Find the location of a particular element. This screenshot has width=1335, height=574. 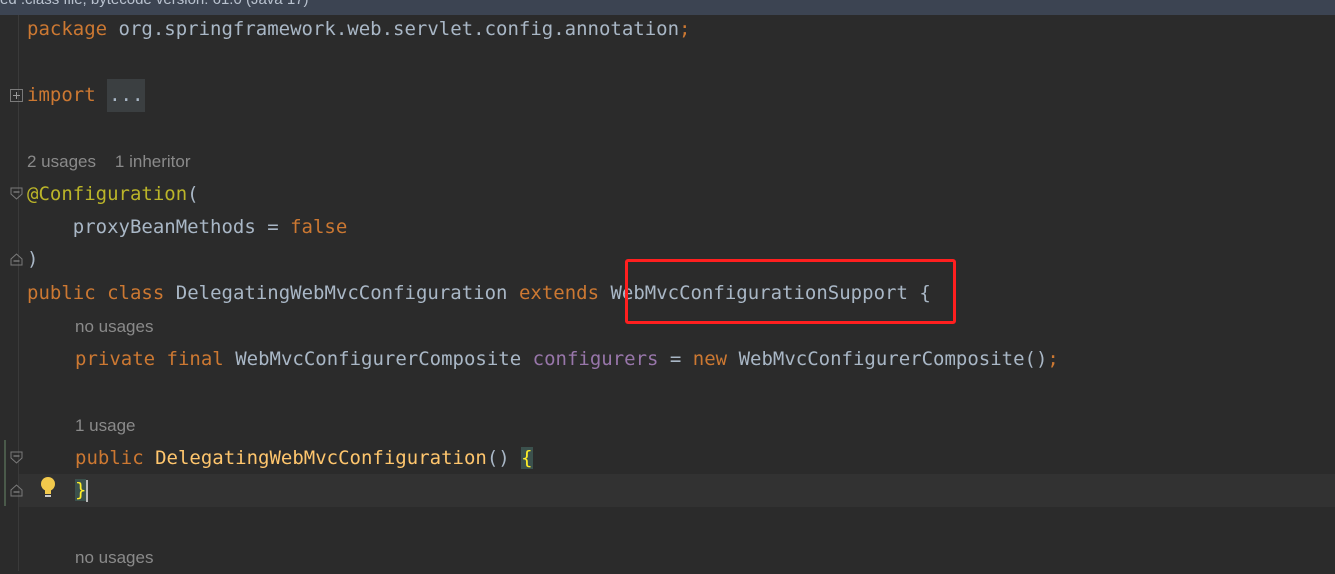

field-assign: = is located at coordinates (675, 359).